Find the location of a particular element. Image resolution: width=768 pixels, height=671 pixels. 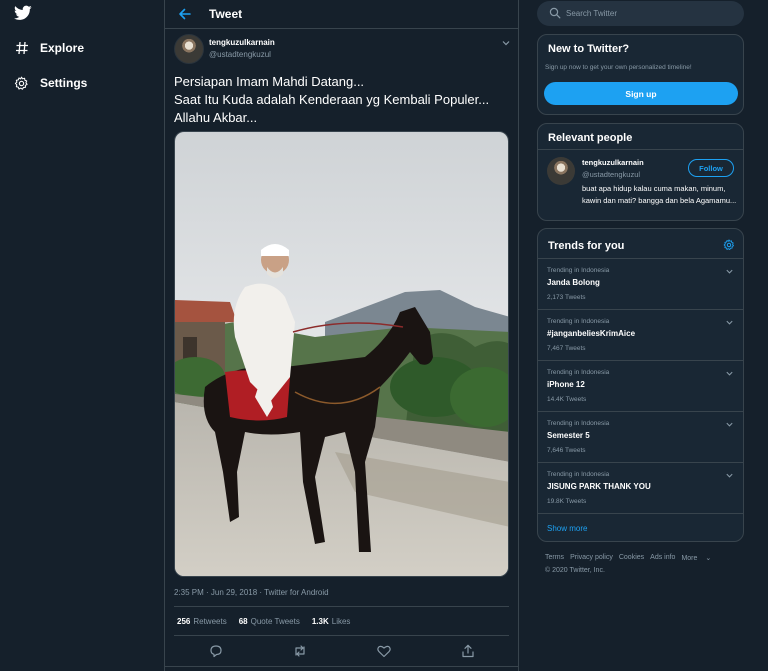

trend-name: iPhone 12 is located at coordinates (566, 384).